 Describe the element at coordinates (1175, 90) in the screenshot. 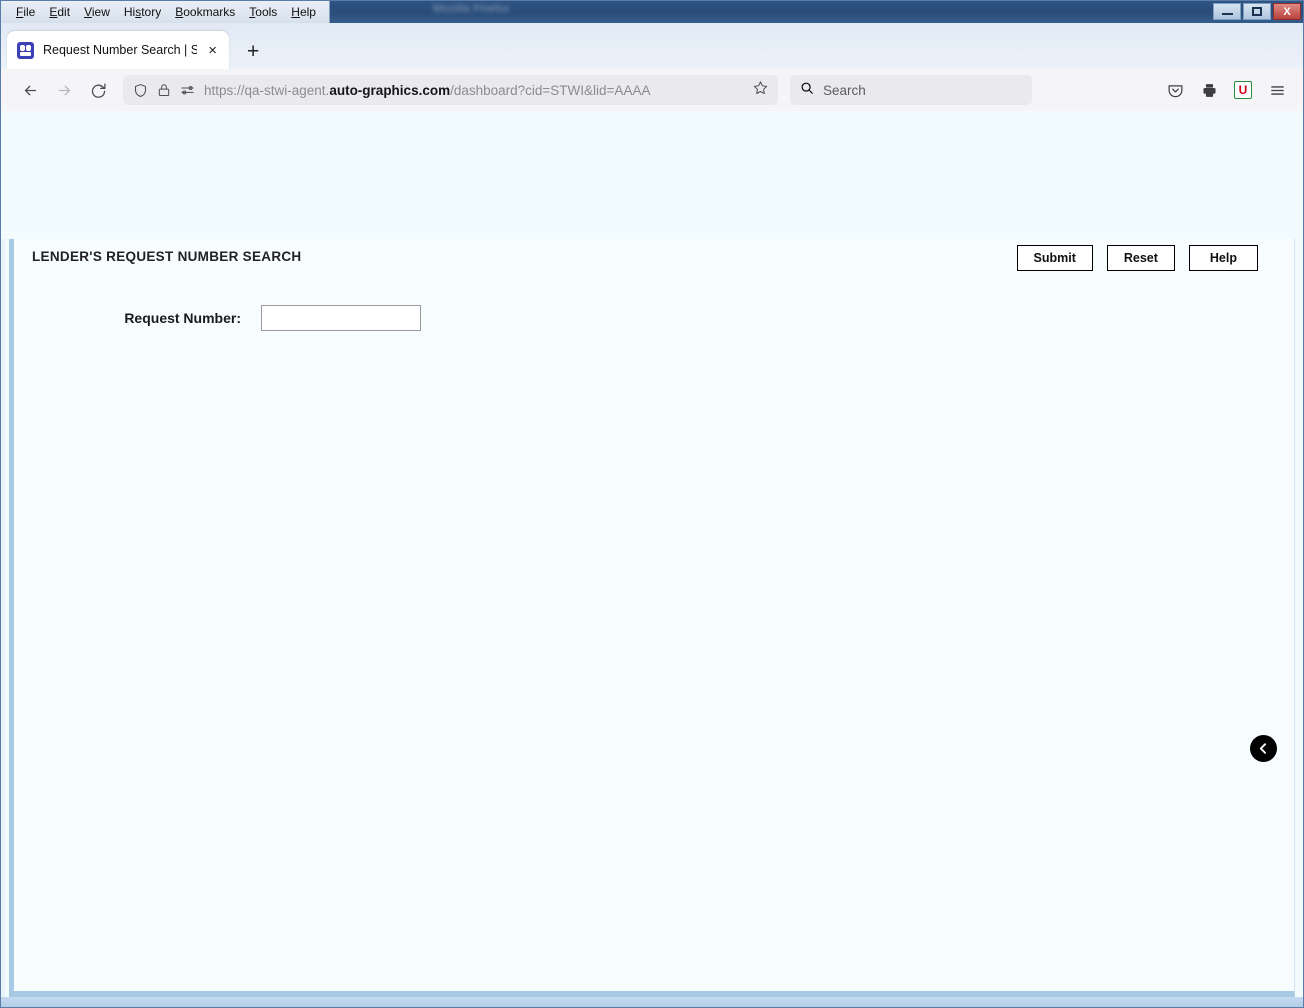

I see `pocket-icon` at that location.